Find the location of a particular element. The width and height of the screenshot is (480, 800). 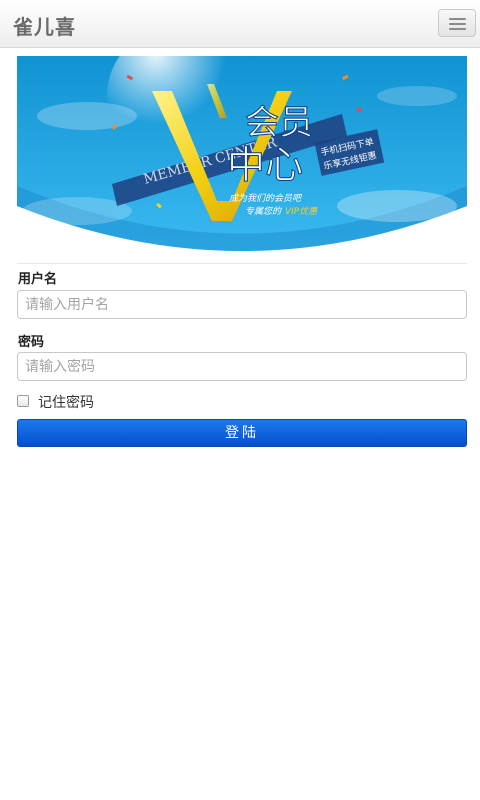

banner-slogan-line2-highlight: VIP优惠 is located at coordinates (302, 211).